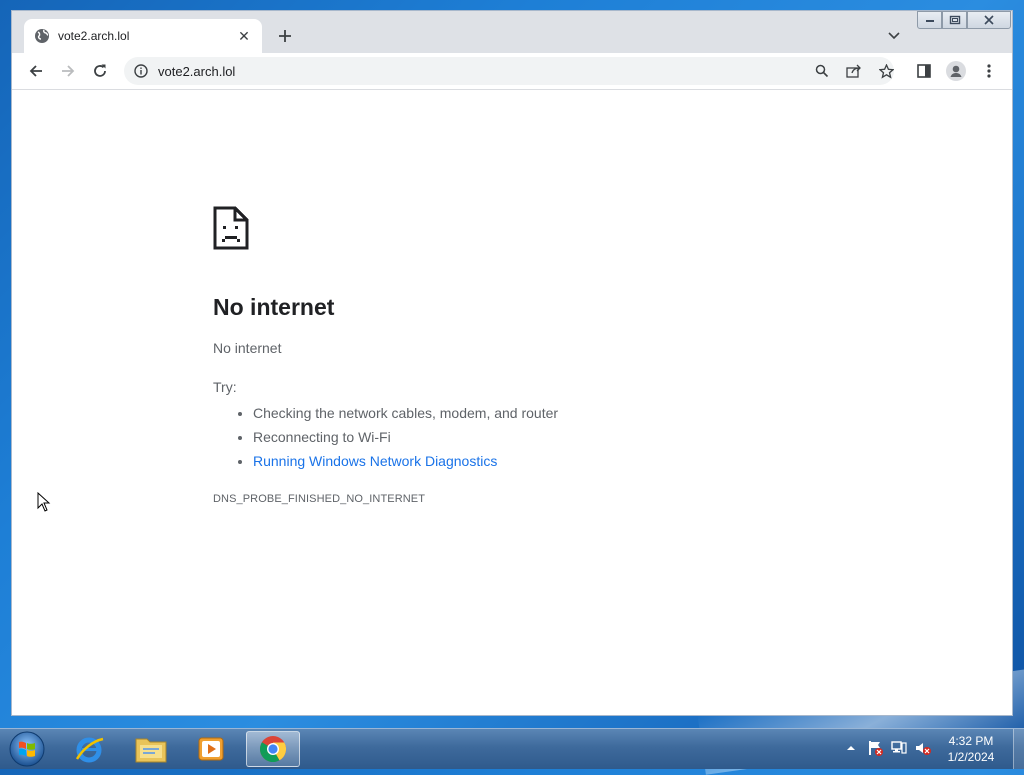 The image size is (1024, 775). Describe the element at coordinates (375, 461) in the screenshot. I see `network-diagnostics-link: Running Windows Network Diagnostics` at that location.